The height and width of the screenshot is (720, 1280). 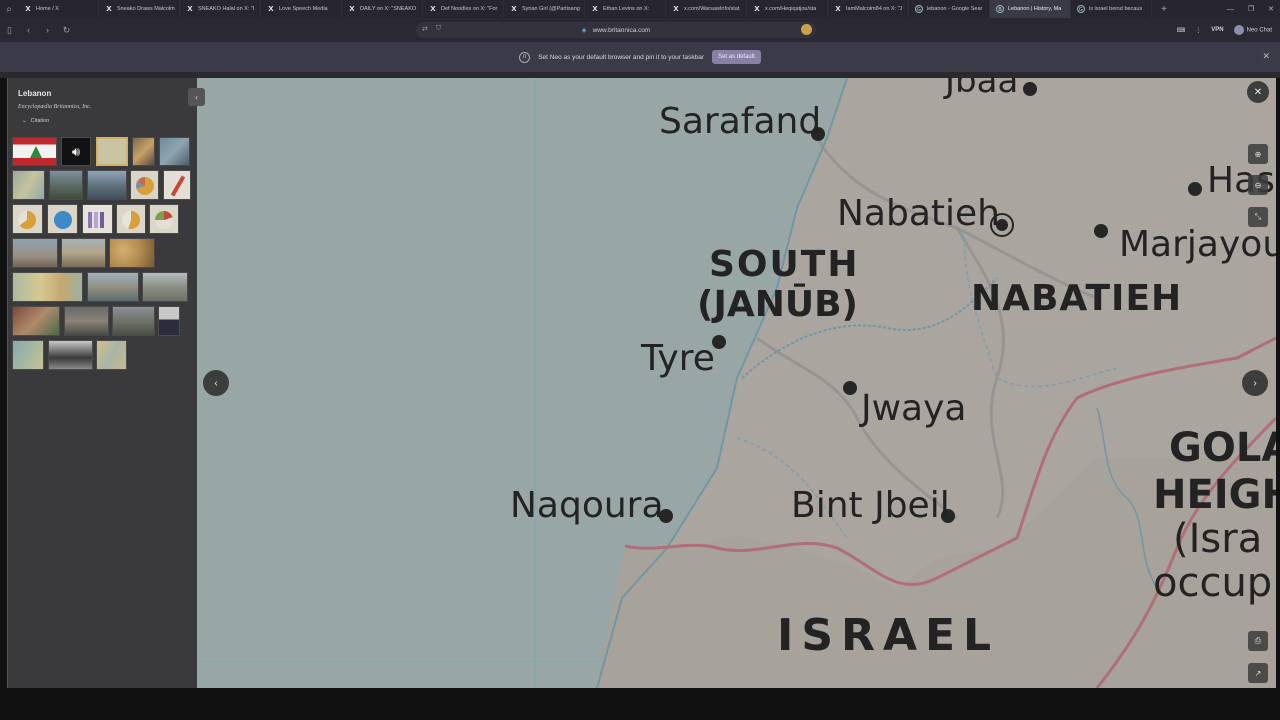 I want to click on browser-tab: X Sneako Draws Malcolm, so click(x=139, y=9).